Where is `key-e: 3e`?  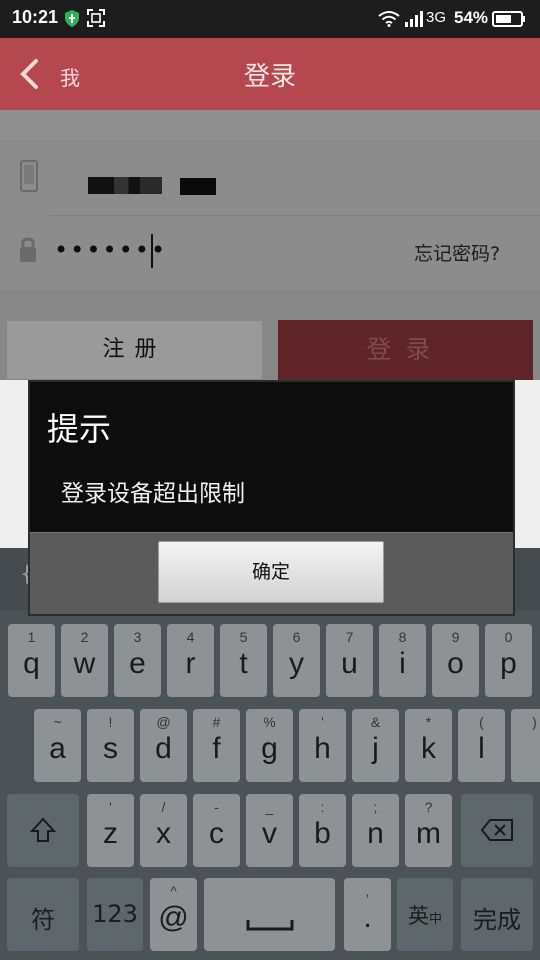 key-e: 3e is located at coordinates (137, 660).